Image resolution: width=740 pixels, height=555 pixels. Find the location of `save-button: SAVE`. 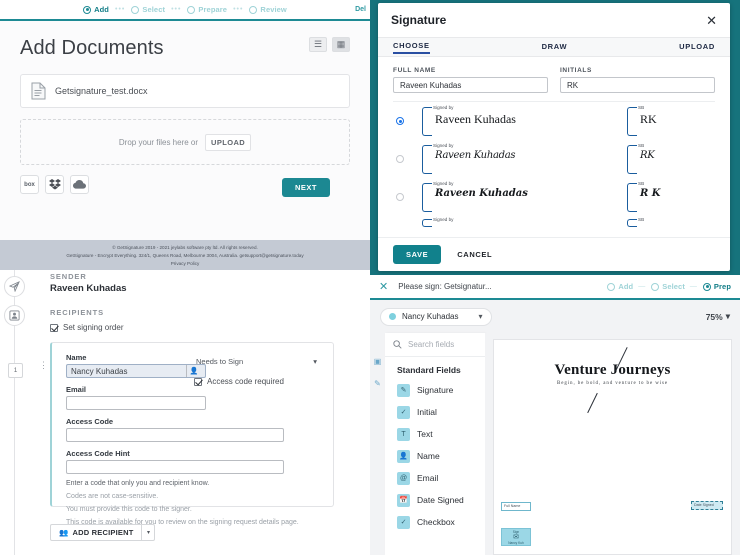

save-button: SAVE is located at coordinates (417, 254).